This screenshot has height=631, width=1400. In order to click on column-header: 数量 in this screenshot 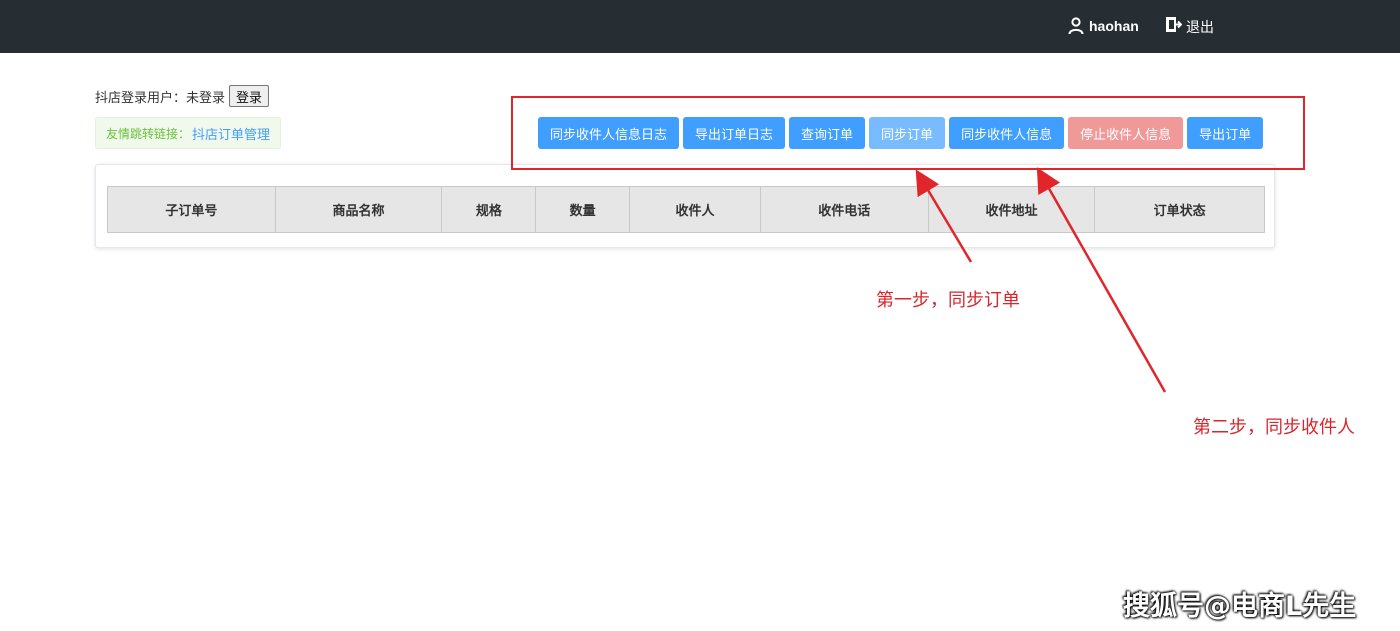, I will do `click(583, 209)`.